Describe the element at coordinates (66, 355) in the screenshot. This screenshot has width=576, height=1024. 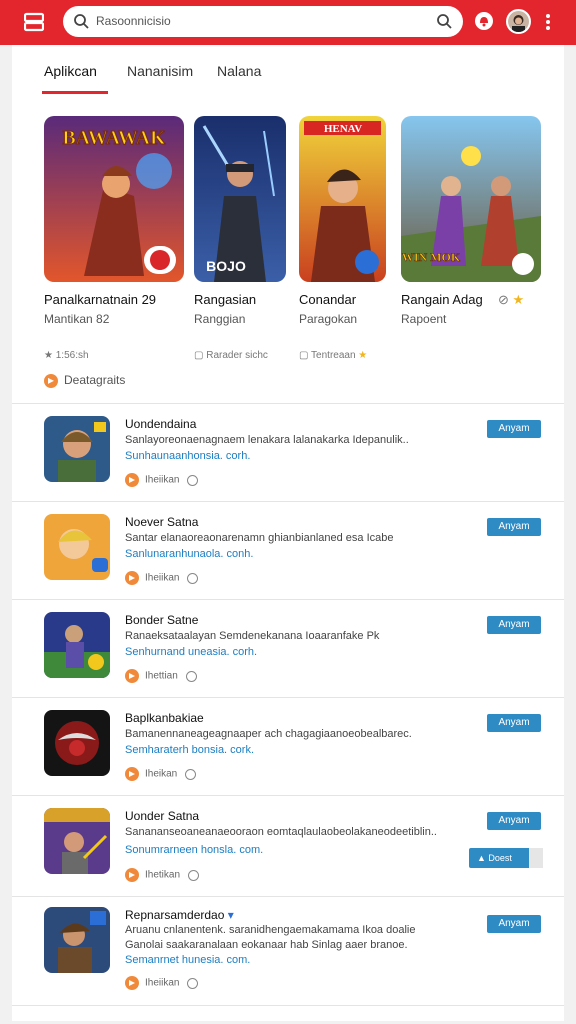
I see `featured-meta: ★ 1:56:sh` at that location.